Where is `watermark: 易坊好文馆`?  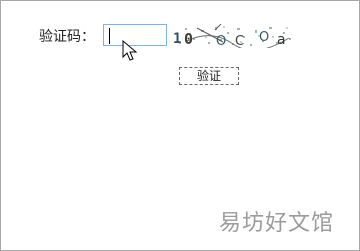
watermark: 易坊好文馆 is located at coordinates (276, 223).